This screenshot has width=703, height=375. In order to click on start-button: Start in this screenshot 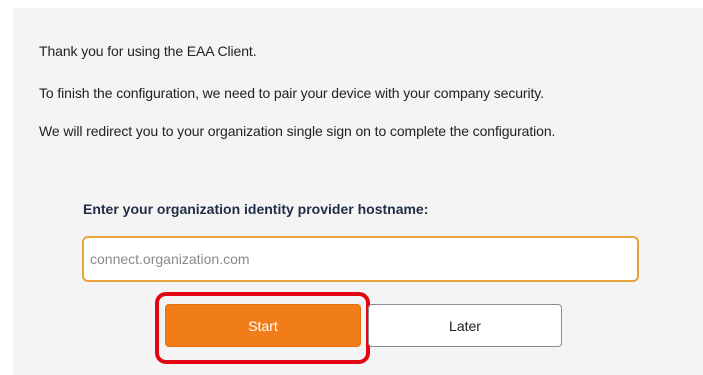, I will do `click(263, 325)`.